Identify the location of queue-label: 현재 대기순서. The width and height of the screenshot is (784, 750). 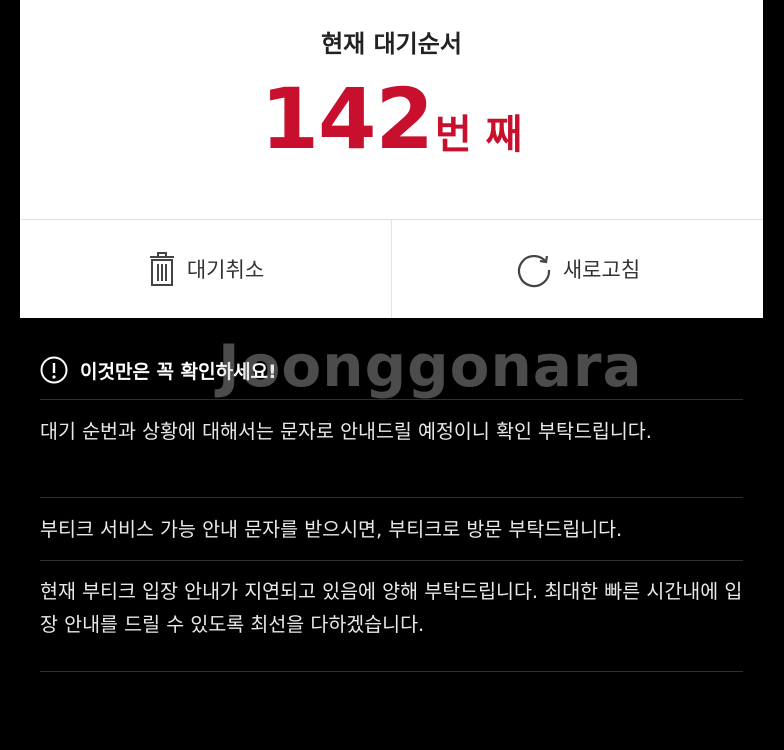
(391, 44).